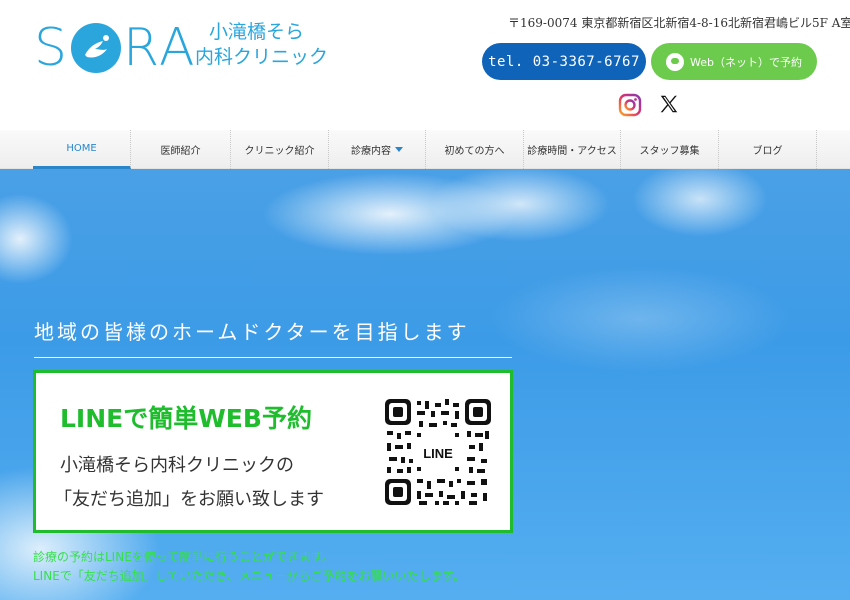 This screenshot has width=850, height=600. I want to click on tagline-divider, so click(273, 357).